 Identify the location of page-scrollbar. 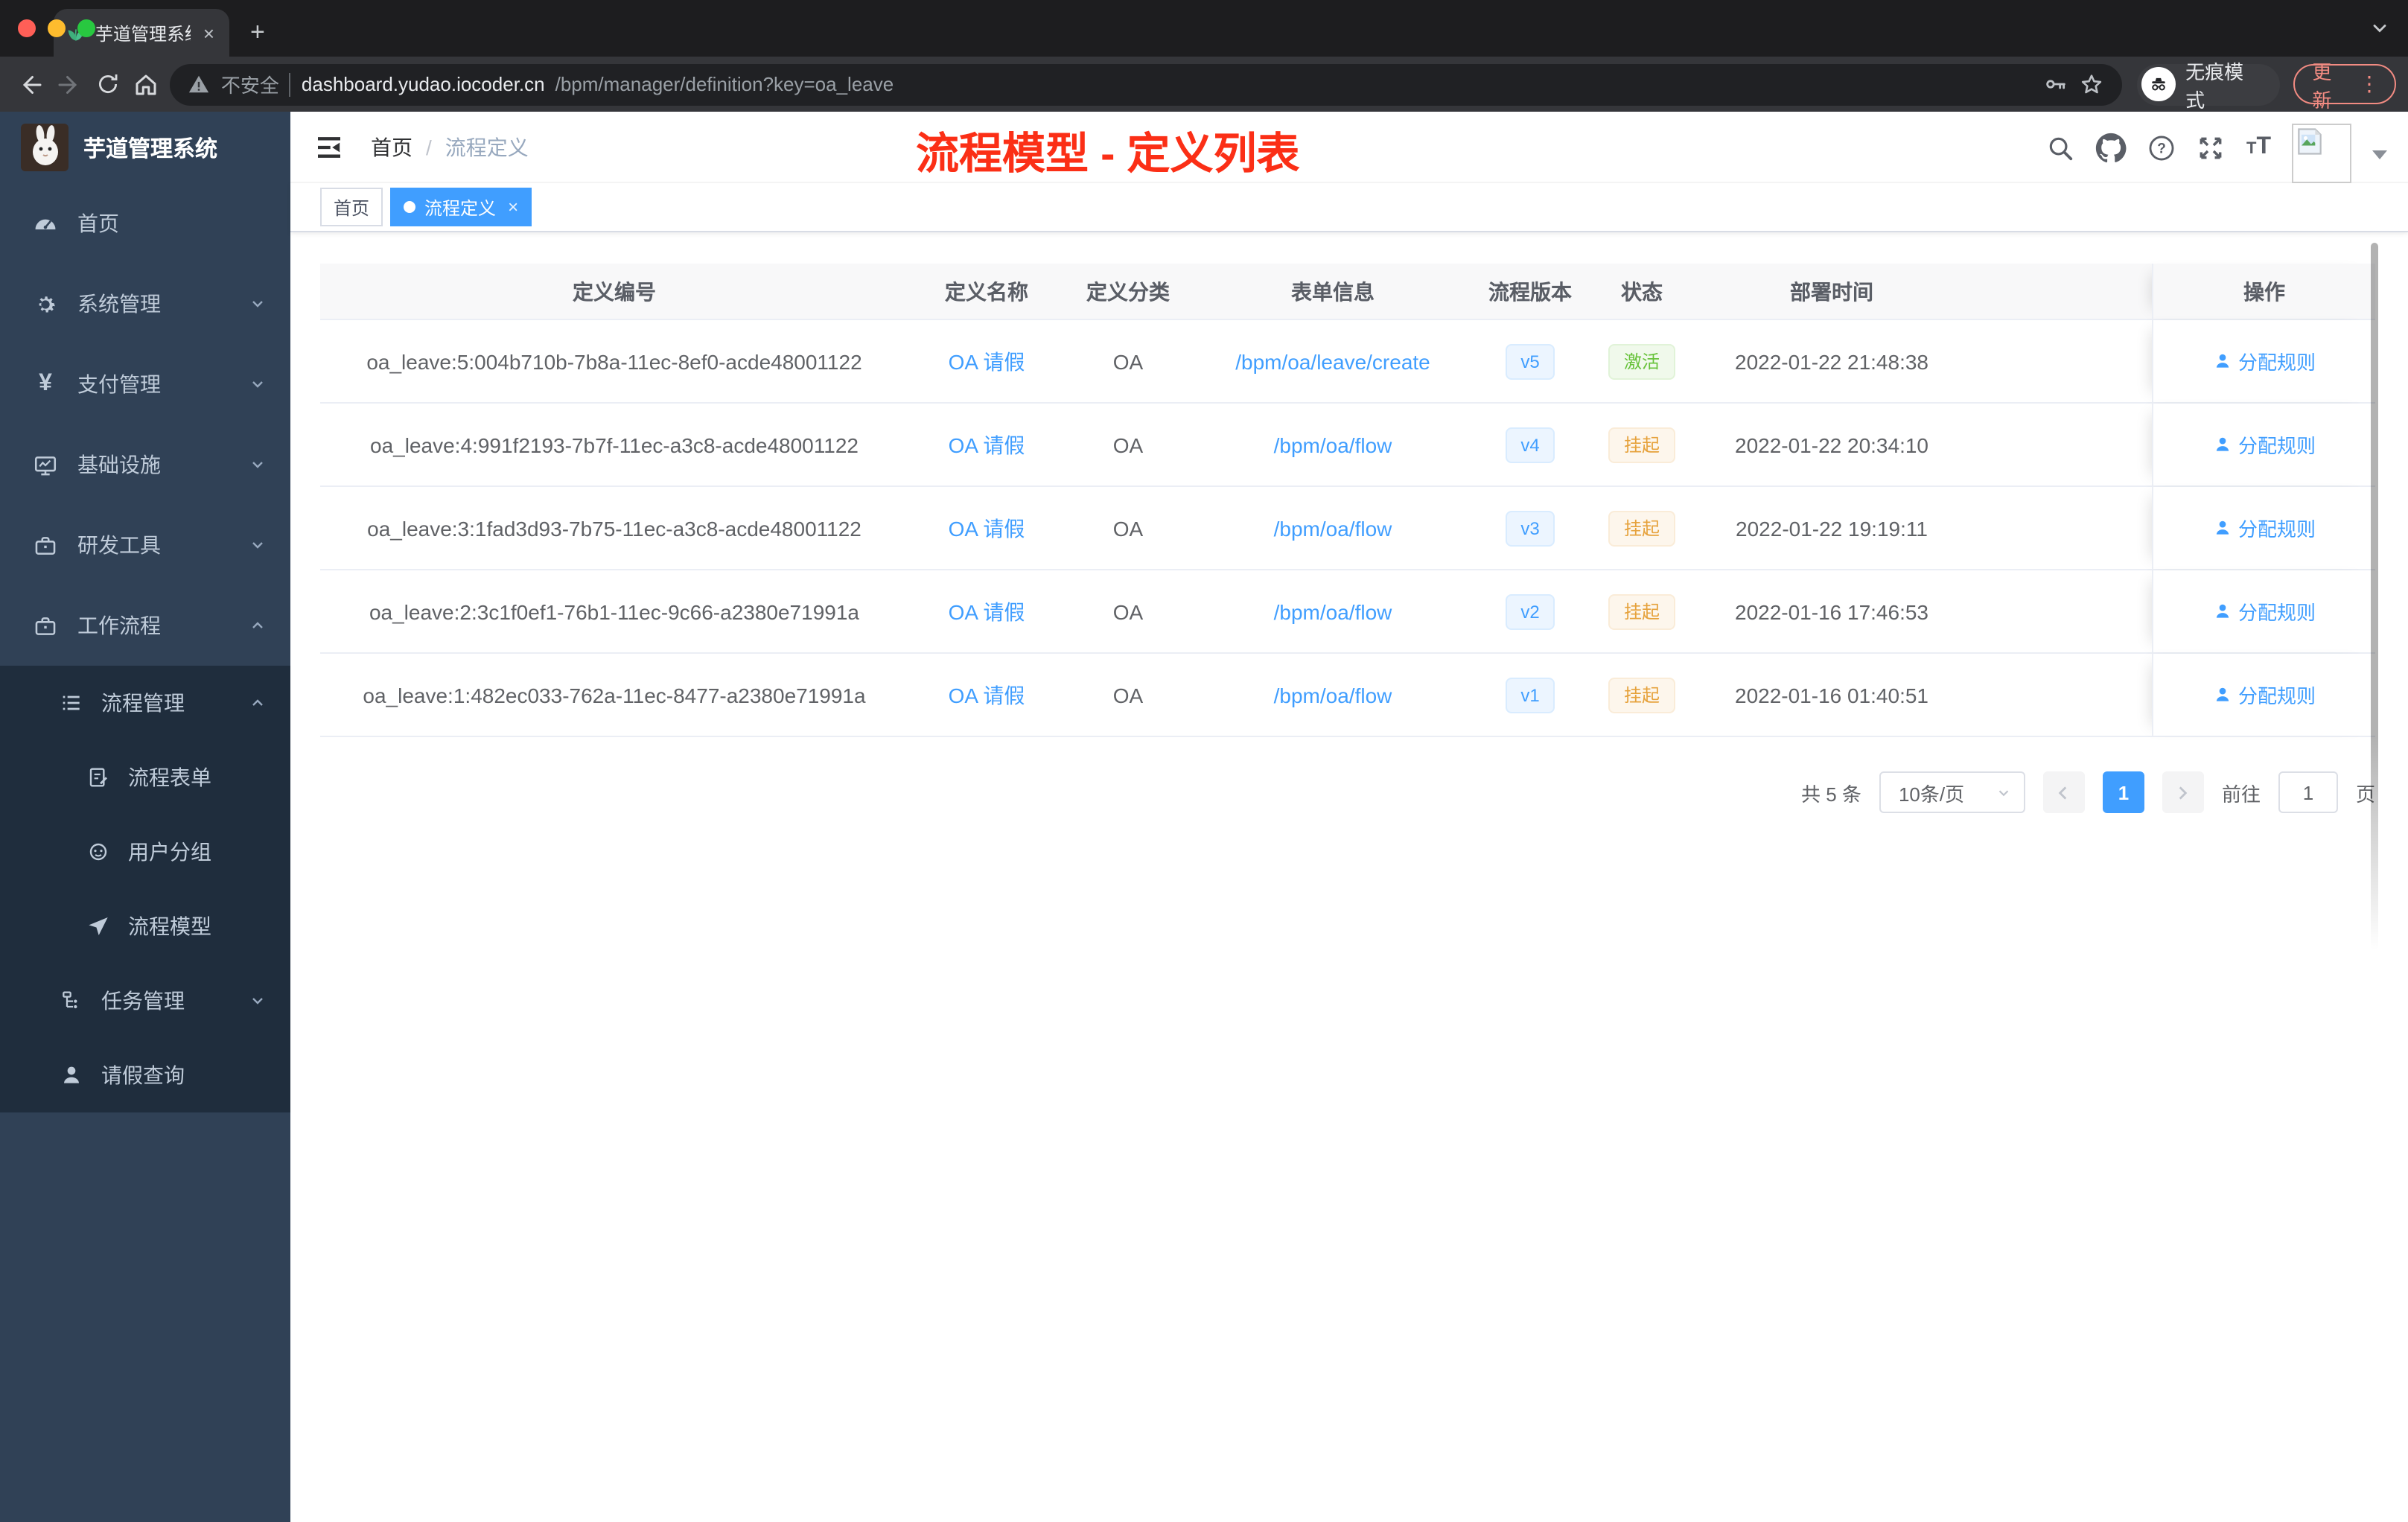
(2374, 596).